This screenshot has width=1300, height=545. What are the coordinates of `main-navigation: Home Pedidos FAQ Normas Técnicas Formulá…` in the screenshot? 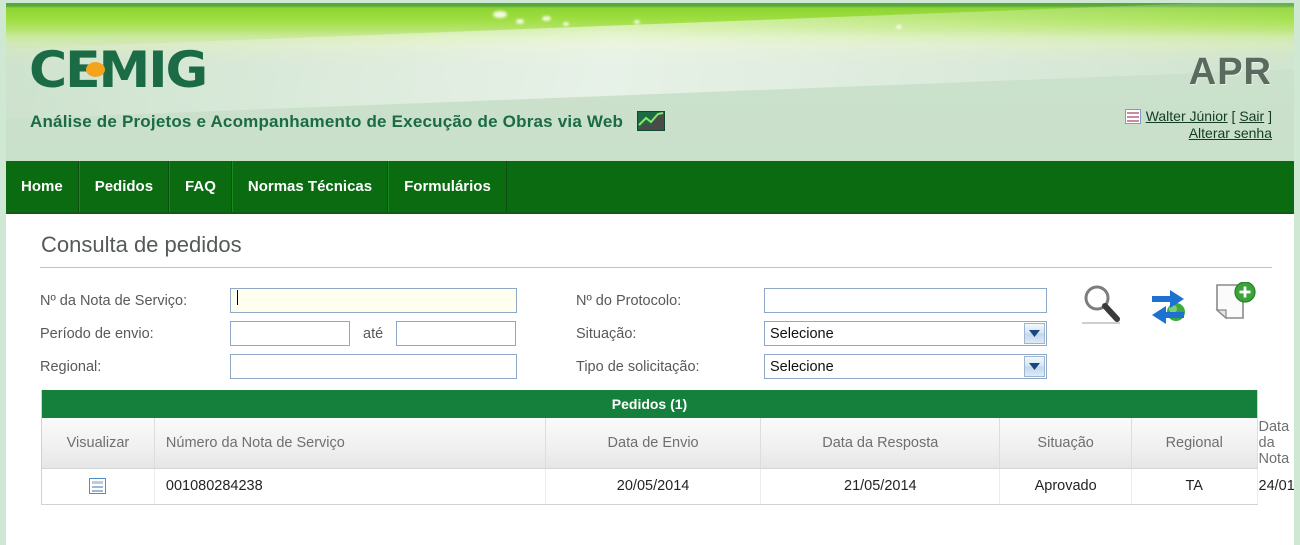 It's located at (650, 187).